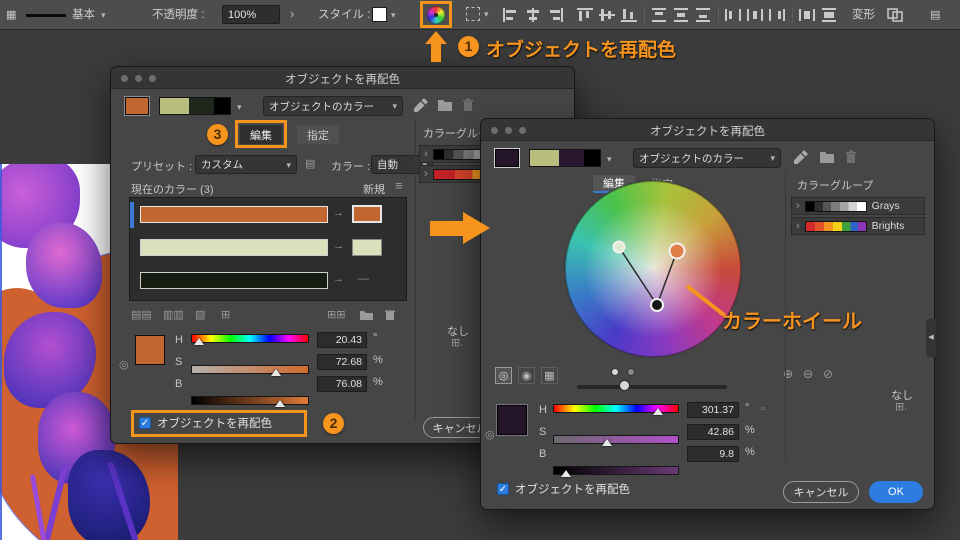 Image resolution: width=960 pixels, height=540 pixels. Describe the element at coordinates (733, 15) in the screenshot. I see `distribute-left-icon` at that location.